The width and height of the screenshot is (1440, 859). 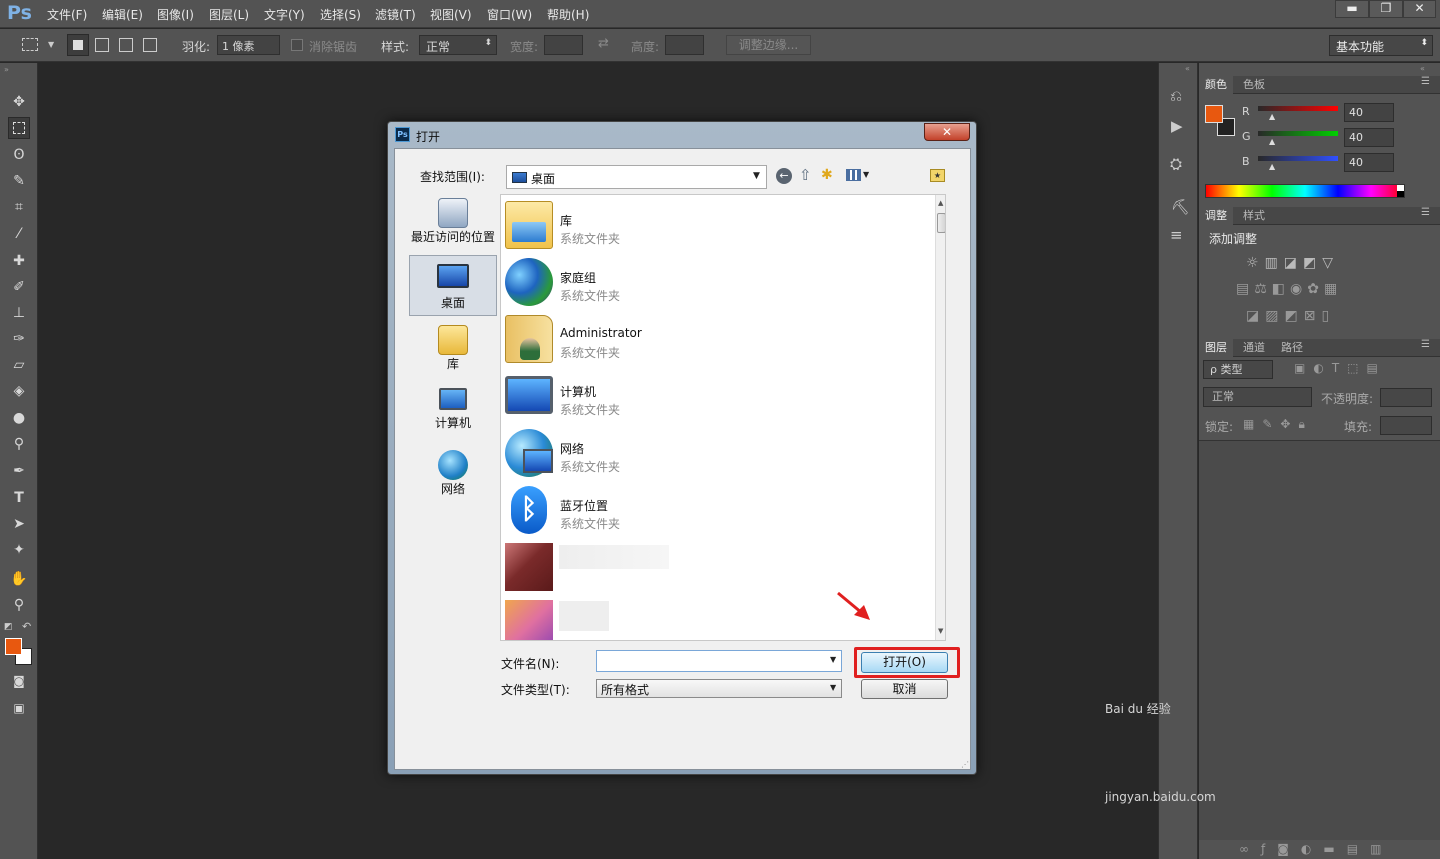 I want to click on tab-styles: 样式, so click(x=1254, y=216).